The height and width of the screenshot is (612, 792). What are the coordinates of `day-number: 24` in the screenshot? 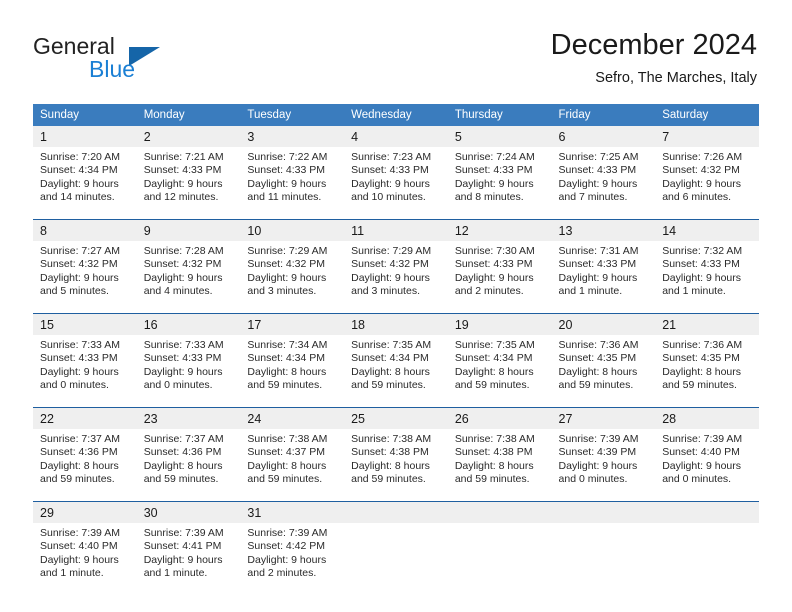 It's located at (292, 418).